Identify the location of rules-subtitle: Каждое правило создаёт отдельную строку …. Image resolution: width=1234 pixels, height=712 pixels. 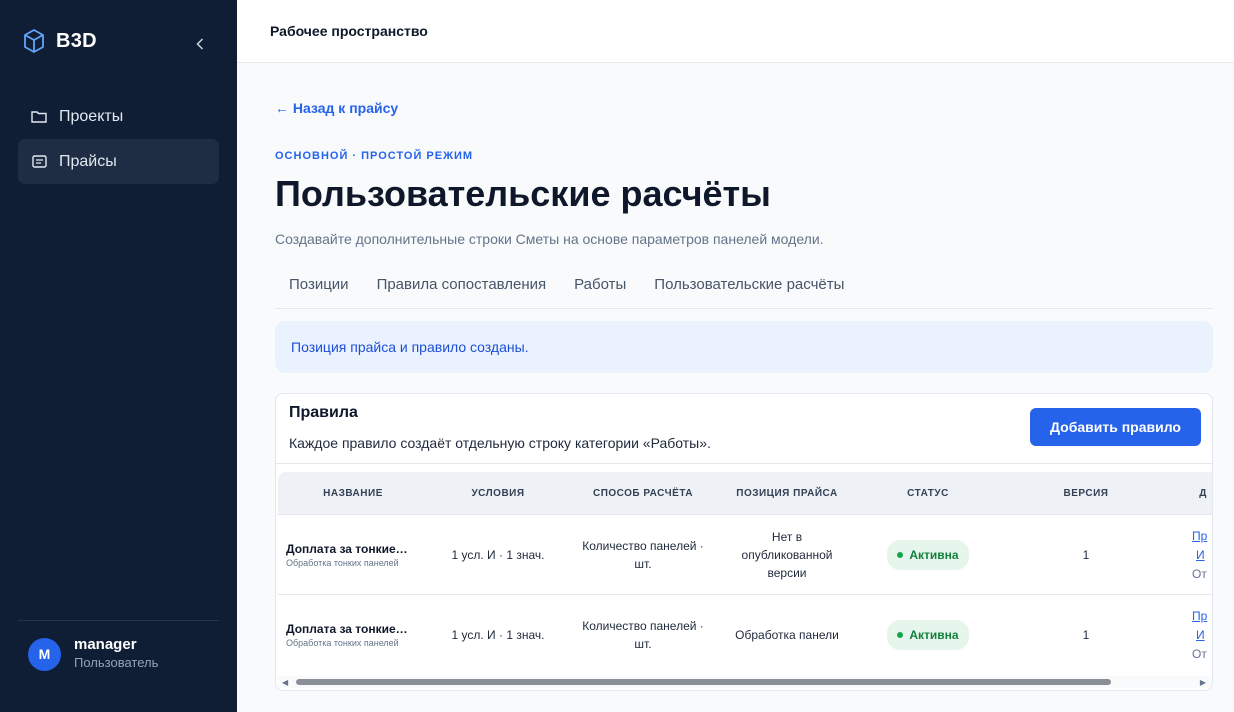
(500, 443).